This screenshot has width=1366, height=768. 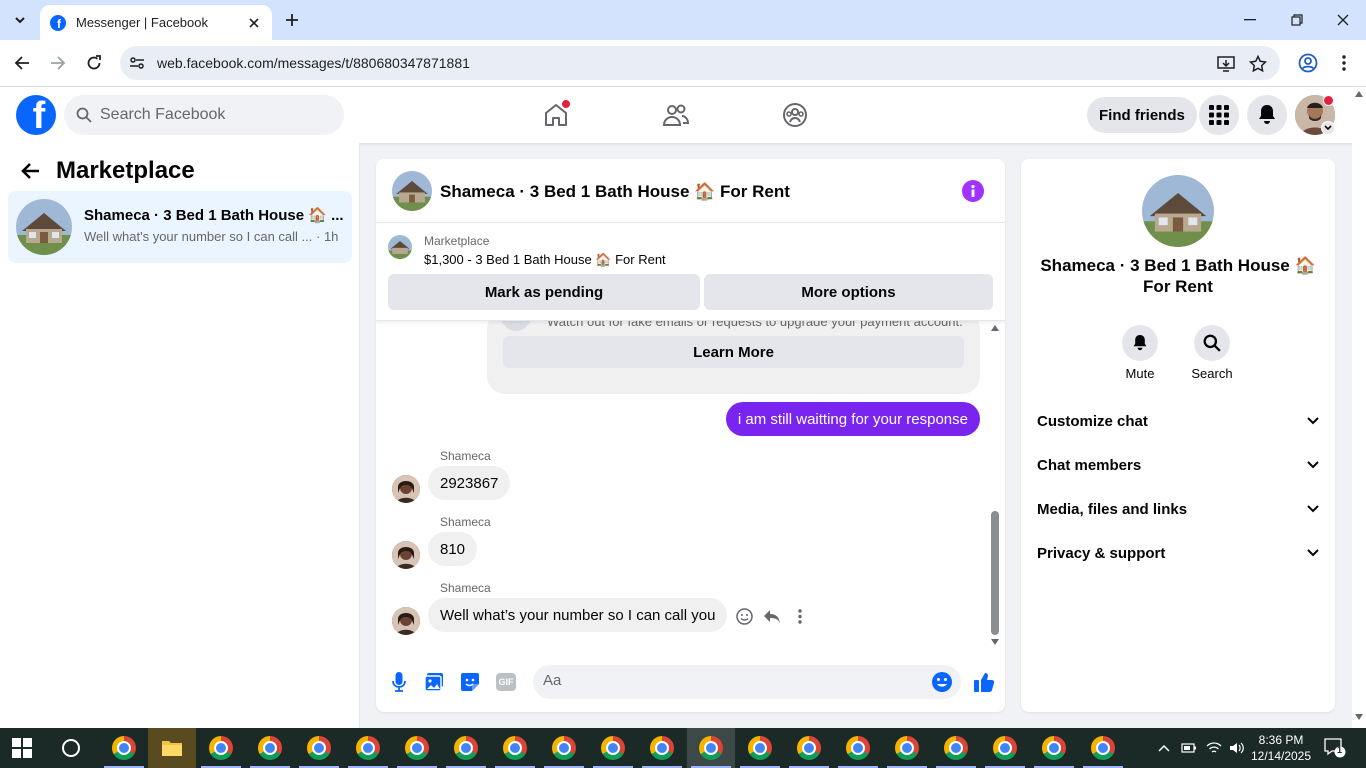 I want to click on cortana-search-icon, so click(x=71, y=748).